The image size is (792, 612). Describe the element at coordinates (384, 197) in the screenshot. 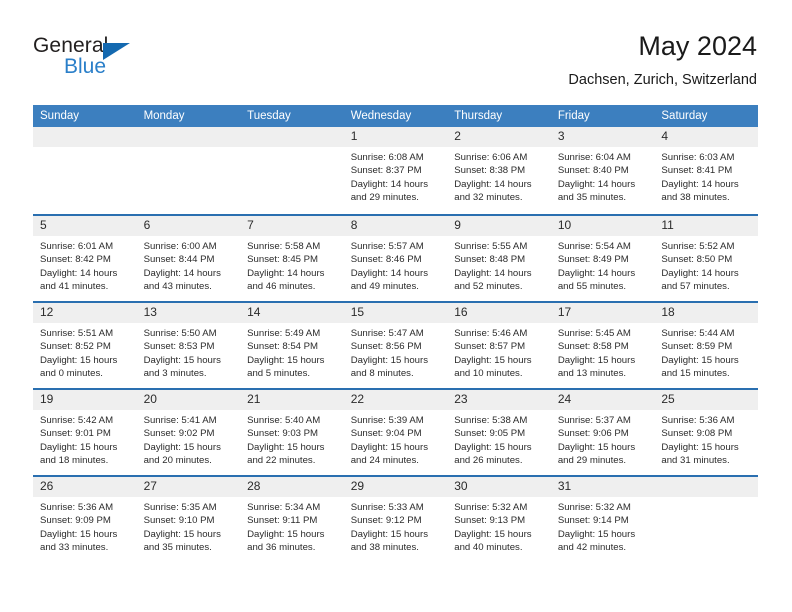

I see `day-detail-line: and 29 minutes.` at that location.